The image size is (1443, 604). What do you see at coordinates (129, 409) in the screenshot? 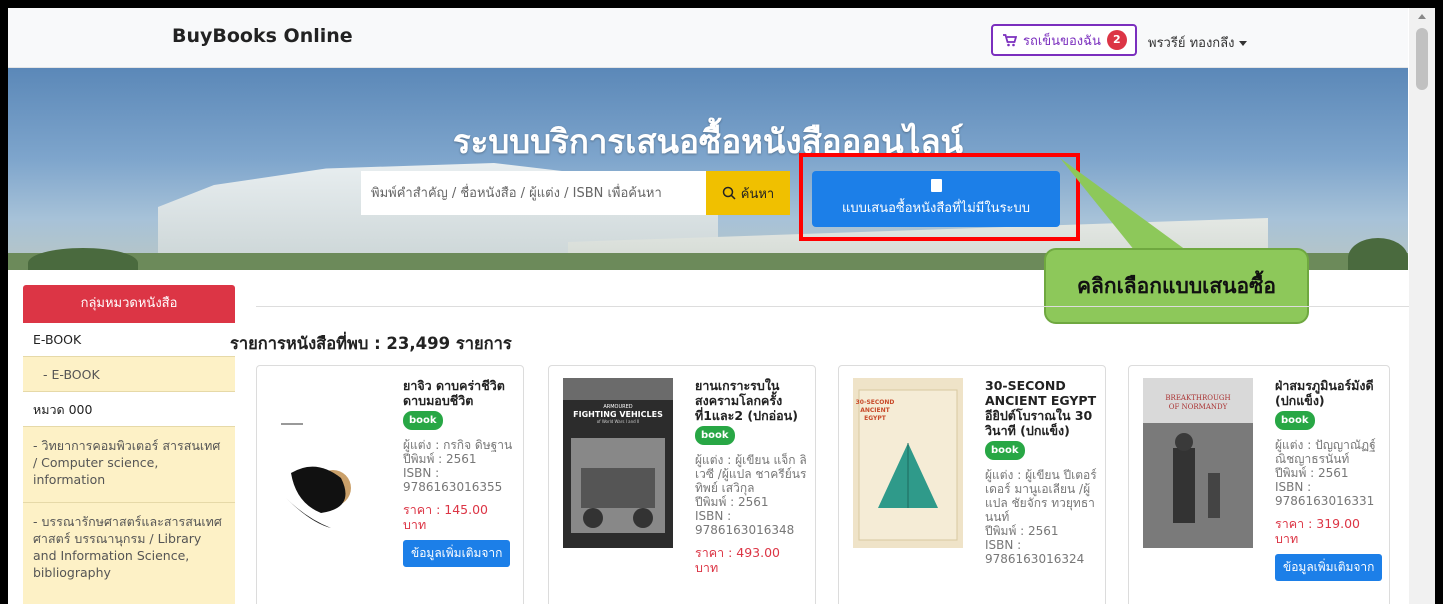
I see `sidebar-item-category-000: หมวด 000` at bounding box center [129, 409].